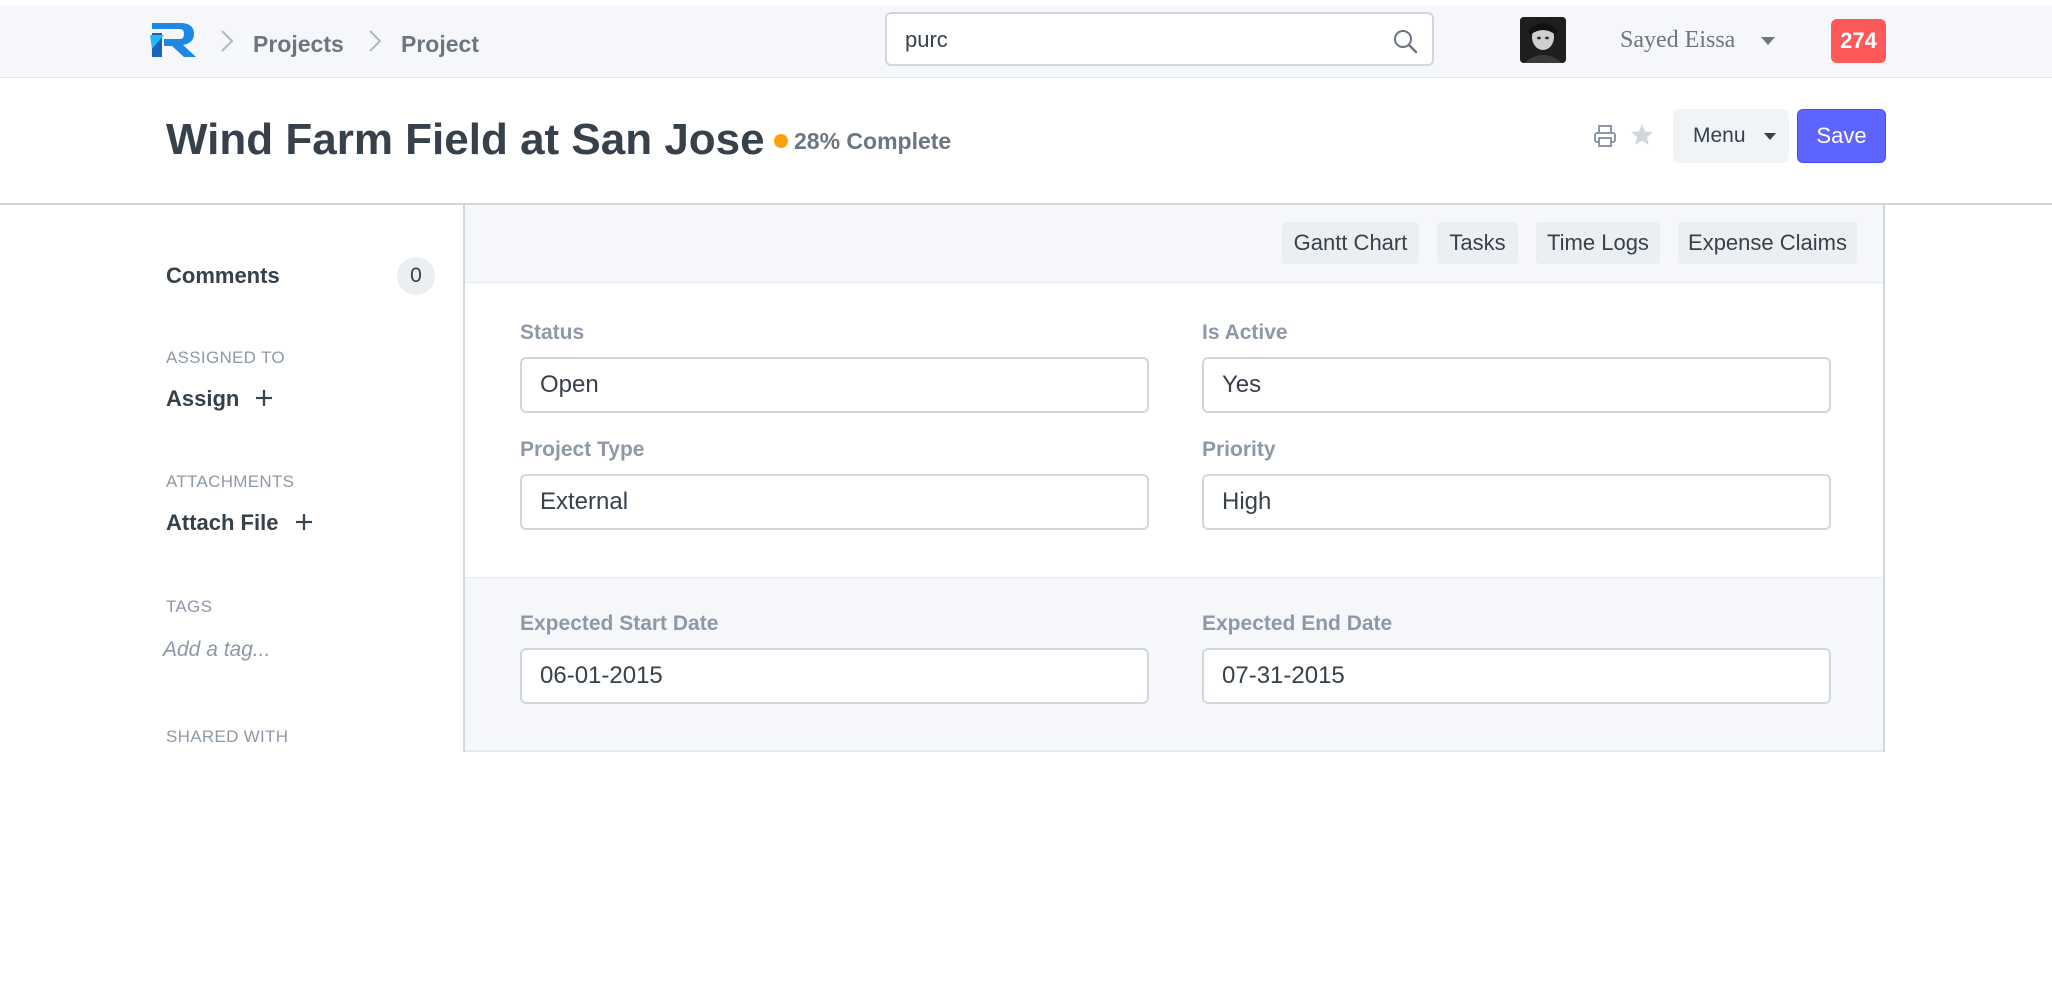 The width and height of the screenshot is (2052, 1008). I want to click on avatar, so click(1543, 40).